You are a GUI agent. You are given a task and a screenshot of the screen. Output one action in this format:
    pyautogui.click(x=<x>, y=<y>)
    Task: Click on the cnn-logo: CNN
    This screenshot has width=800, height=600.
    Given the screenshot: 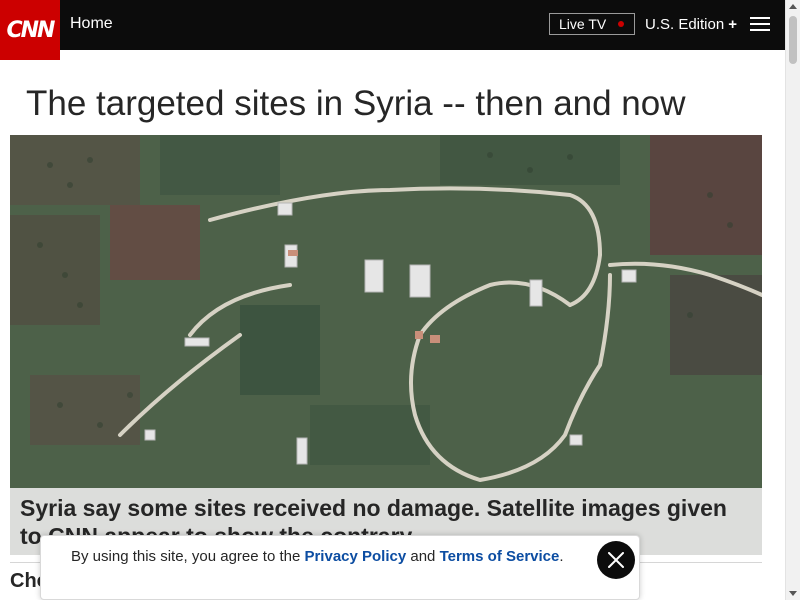 What is the action you would take?
    pyautogui.click(x=30, y=30)
    